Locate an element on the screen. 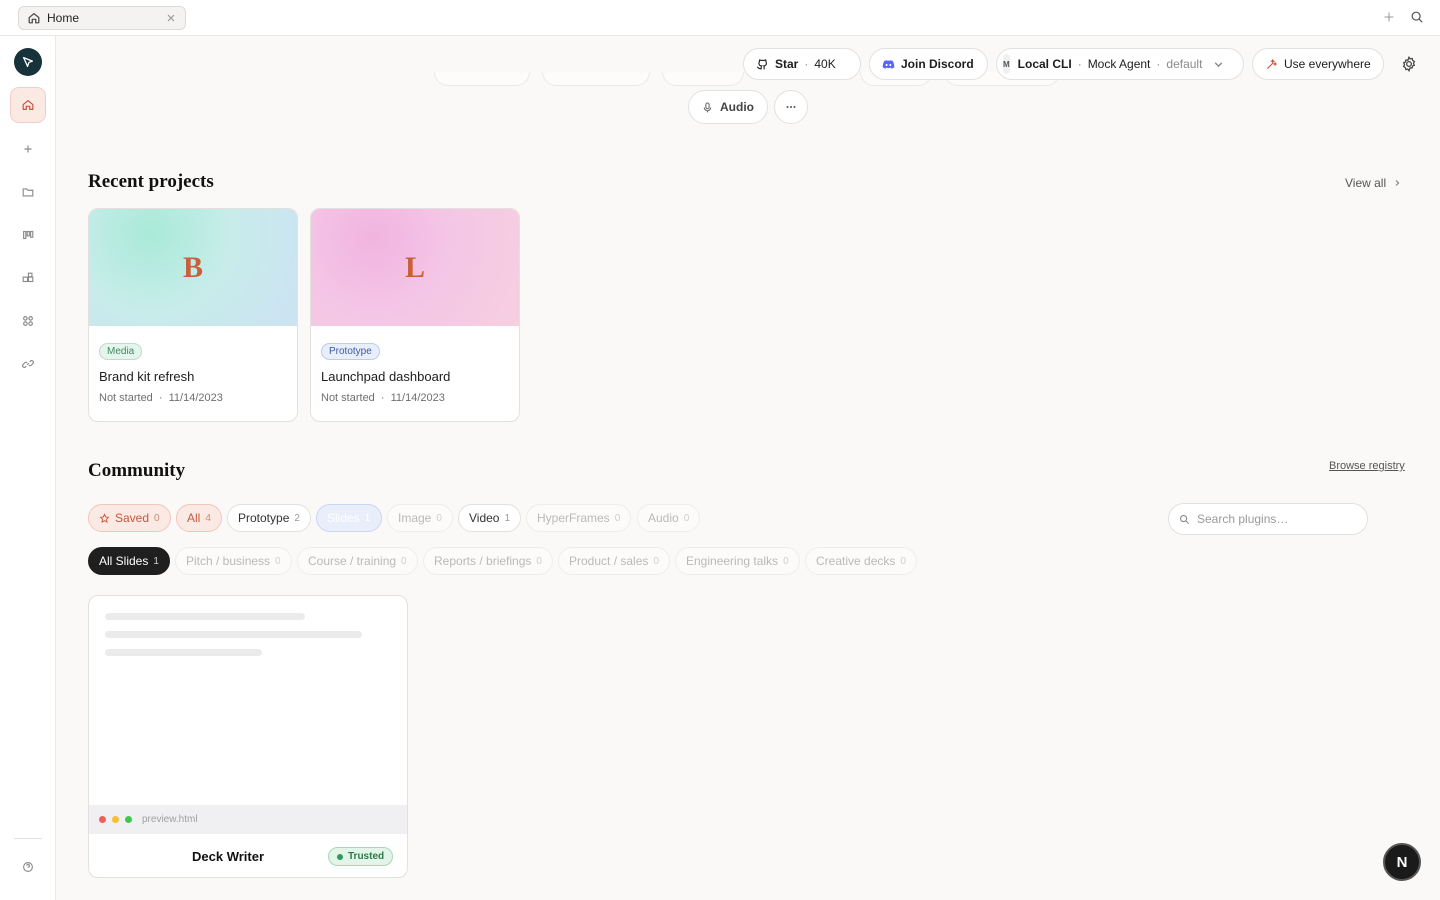  filter-saved: Saved 0 is located at coordinates (129, 518).